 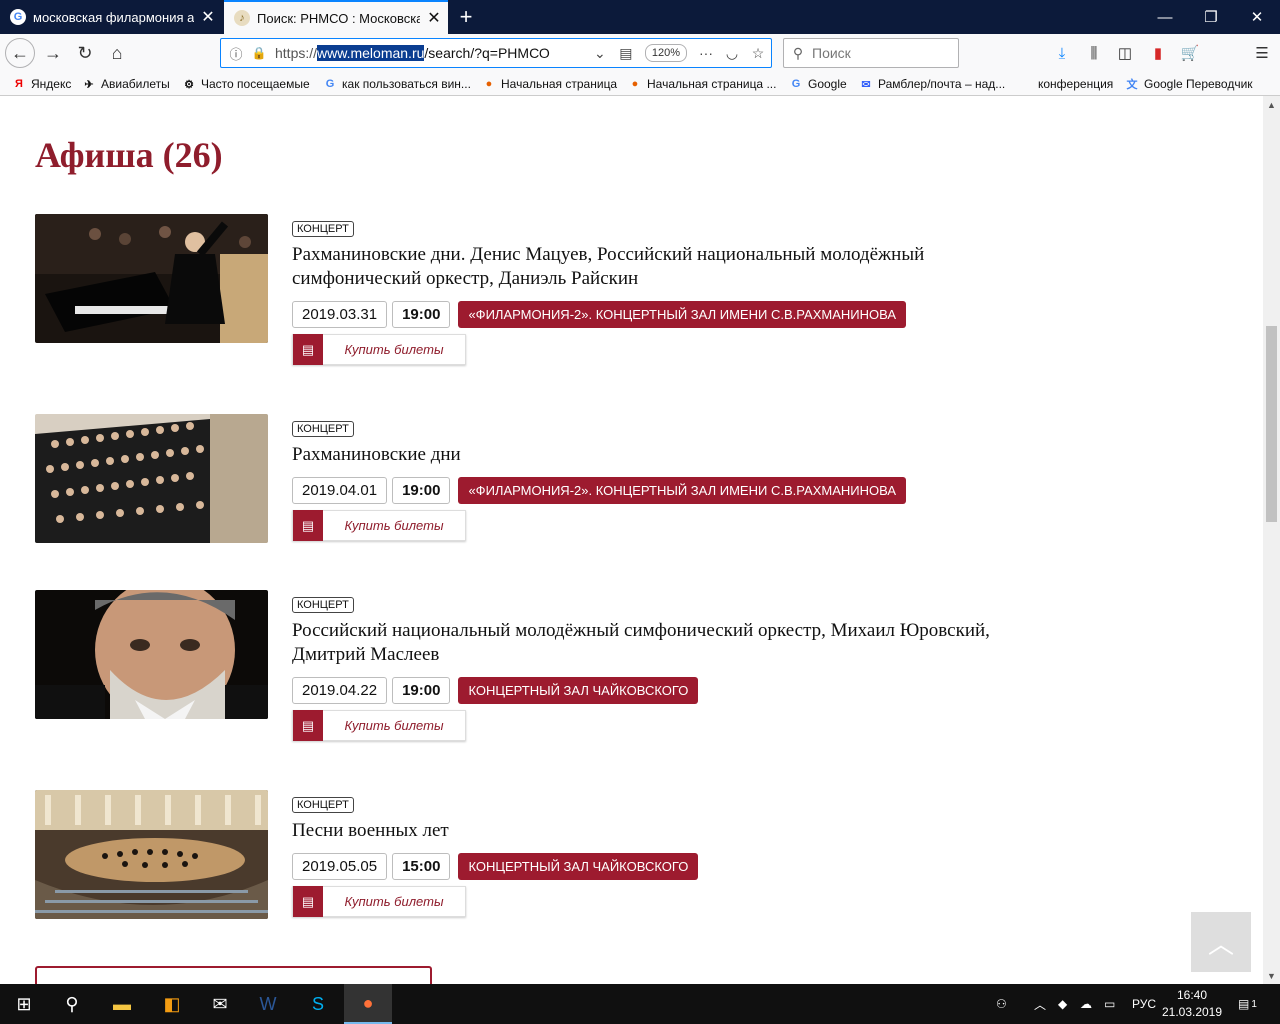 What do you see at coordinates (1257, 17) in the screenshot?
I see `close-window-icon: ✕` at bounding box center [1257, 17].